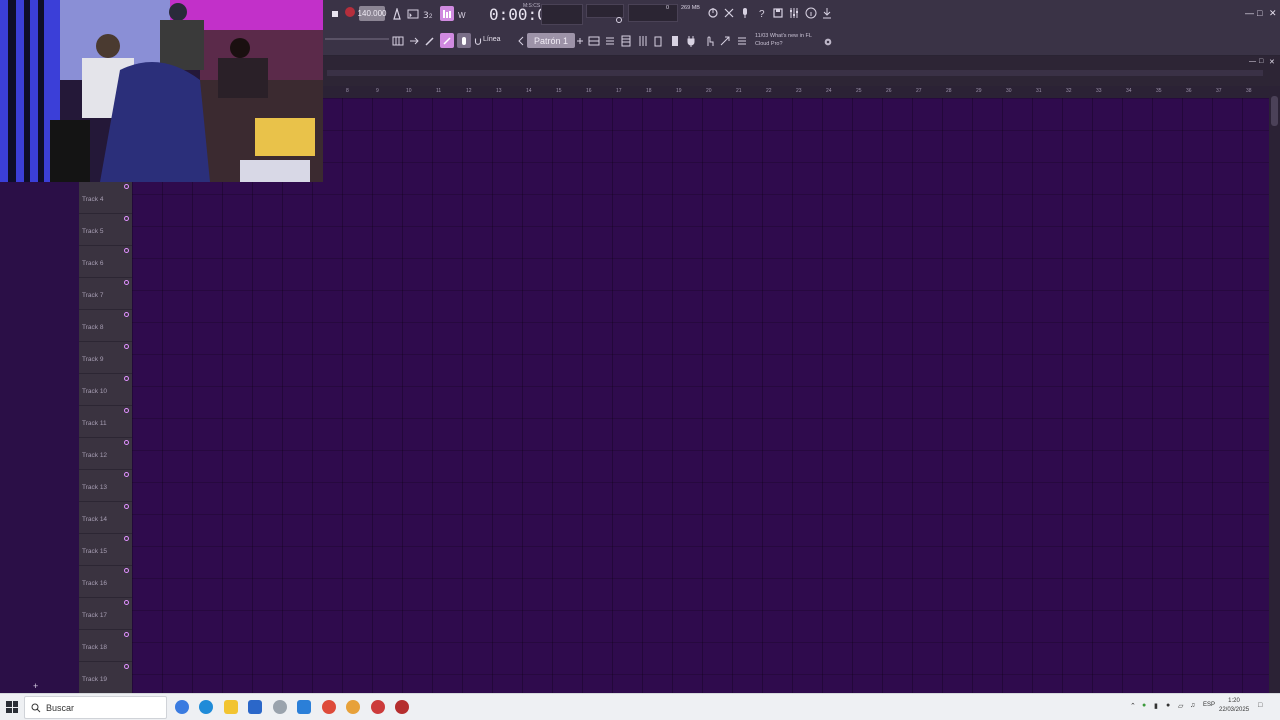 This screenshot has height=720, width=1280. Describe the element at coordinates (1180, 706) in the screenshot. I see `tray-network-icon: ▱` at that location.